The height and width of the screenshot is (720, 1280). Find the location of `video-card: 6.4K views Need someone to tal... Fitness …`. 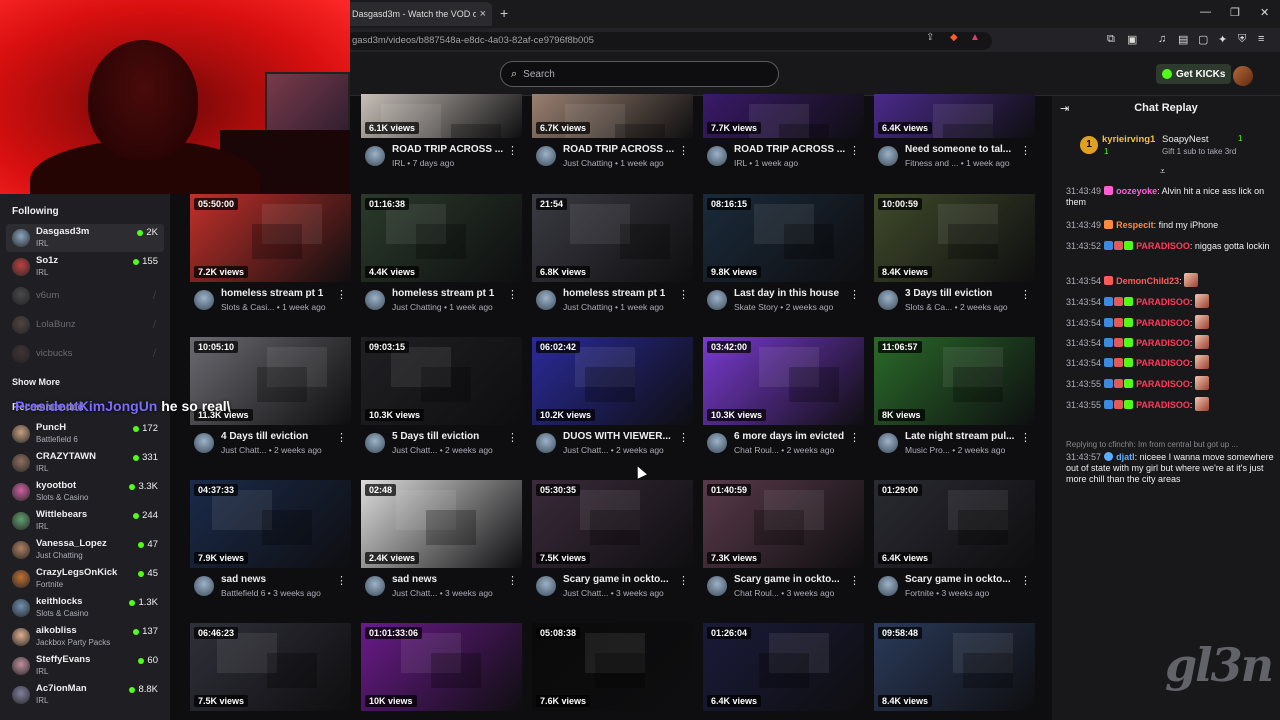

video-card: 6.4K views Need someone to tal... Fitness … is located at coordinates (954, 115).